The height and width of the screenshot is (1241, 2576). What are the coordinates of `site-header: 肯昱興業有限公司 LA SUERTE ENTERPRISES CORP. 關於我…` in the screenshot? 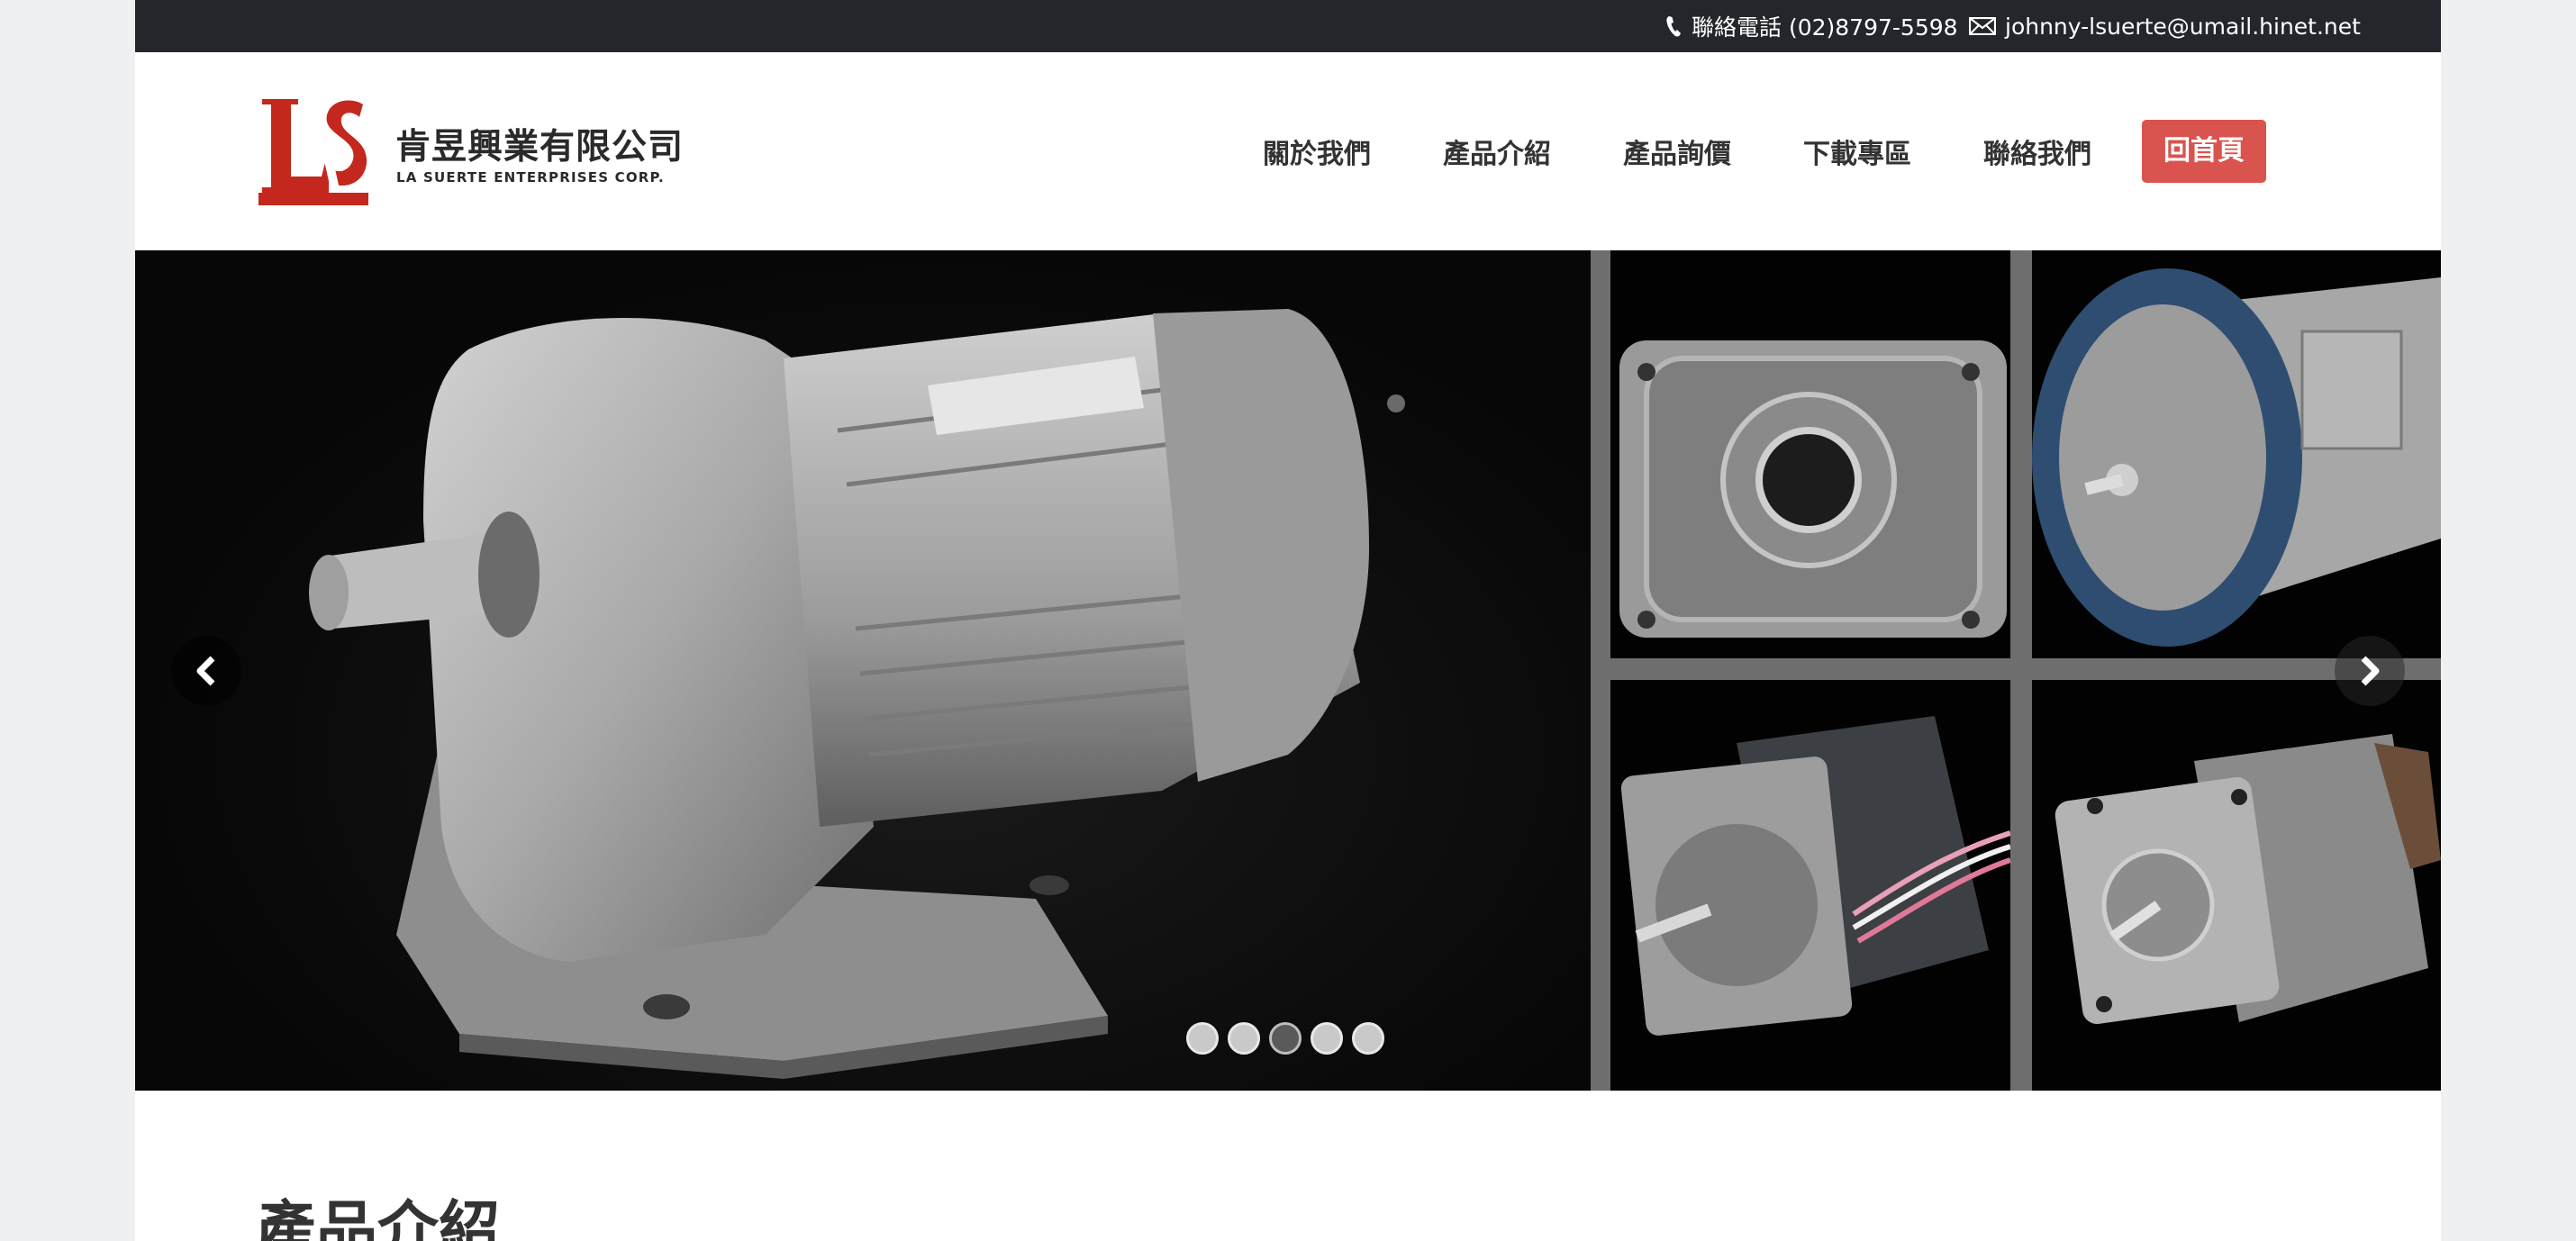 It's located at (1288, 151).